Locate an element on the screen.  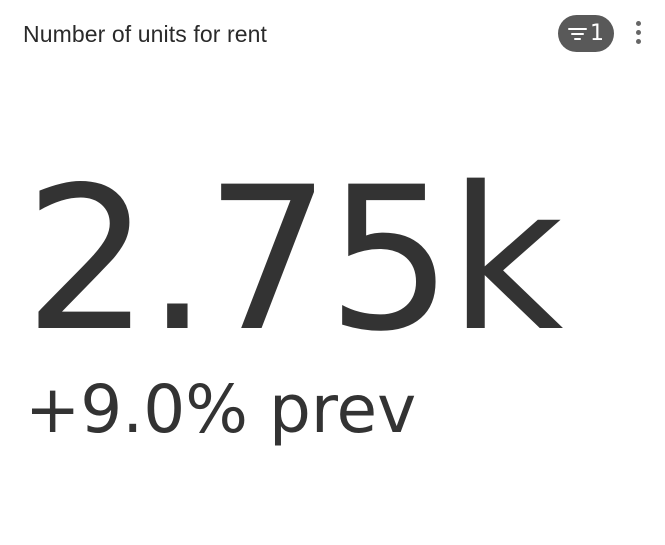
metric-comparison: +9.0% prev is located at coordinates (221, 409).